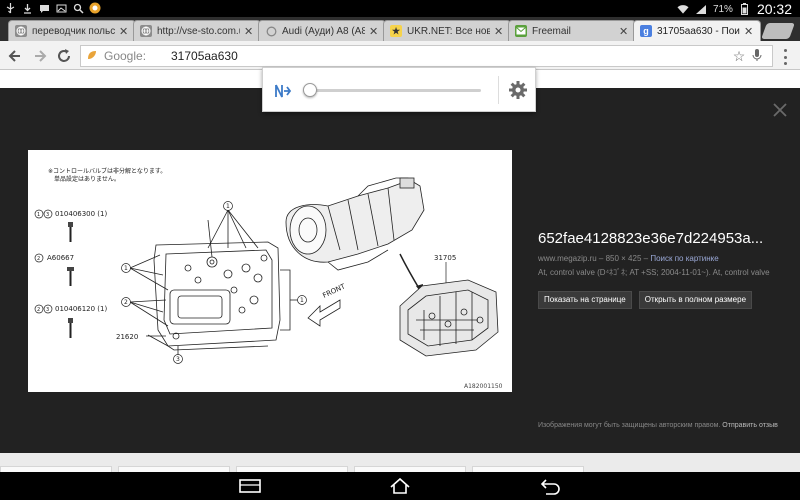  Describe the element at coordinates (125, 56) in the screenshot. I see `search-engine-label: Google:` at that location.